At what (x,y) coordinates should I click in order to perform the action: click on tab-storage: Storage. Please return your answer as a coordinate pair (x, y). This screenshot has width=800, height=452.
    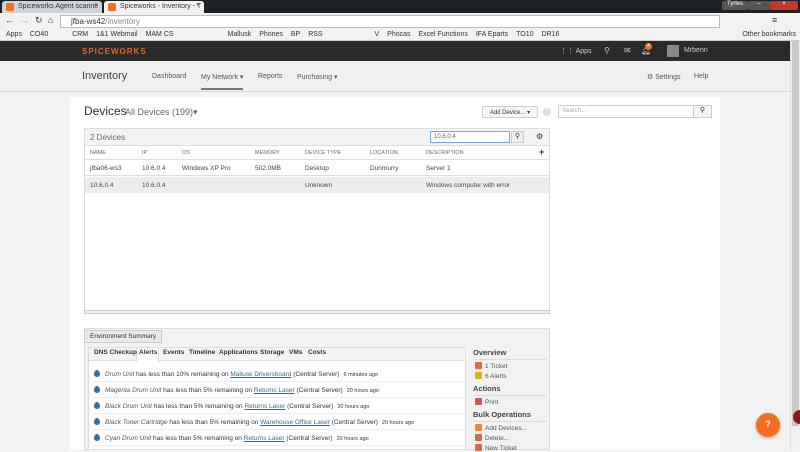
    Looking at the image, I should click on (272, 352).